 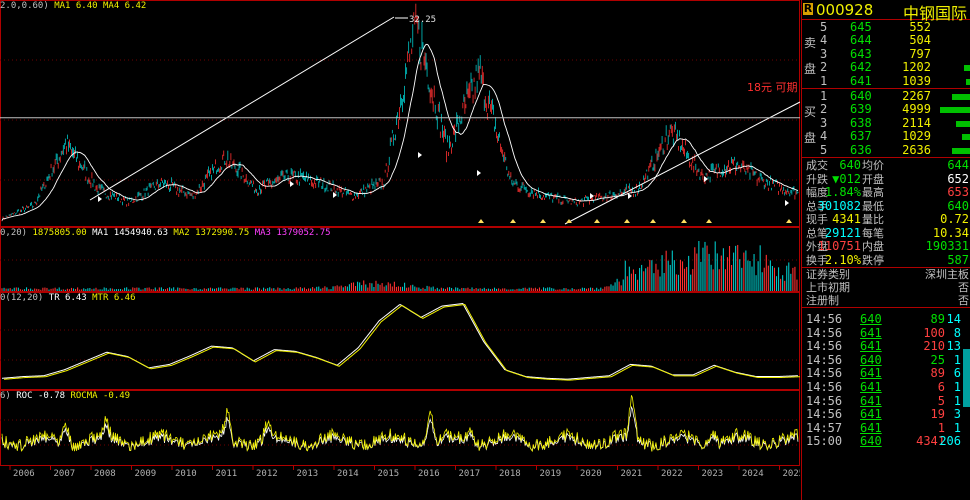 What do you see at coordinates (957, 373) in the screenshot?
I see `tick-count: 6` at bounding box center [957, 373].